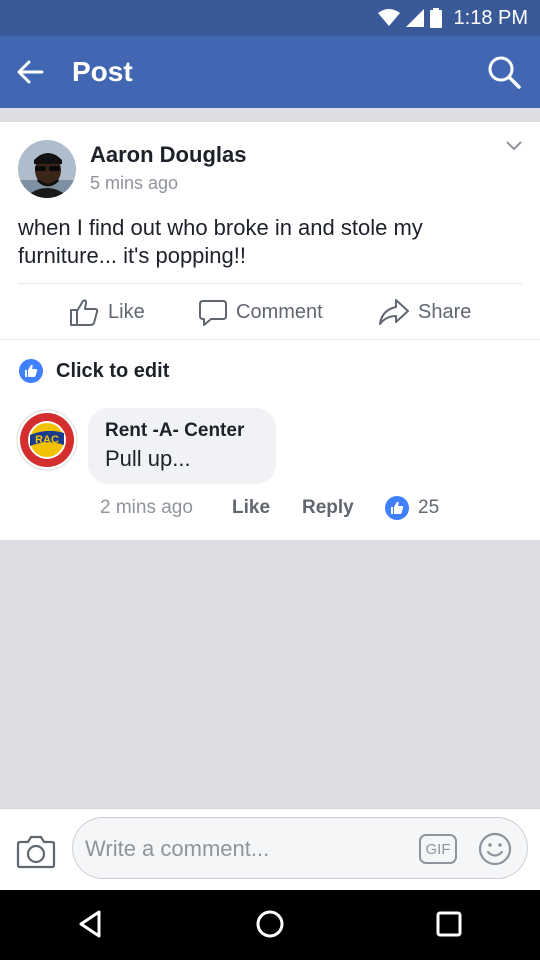 This screenshot has width=540, height=960. I want to click on back-triangle-icon, so click(91, 924).